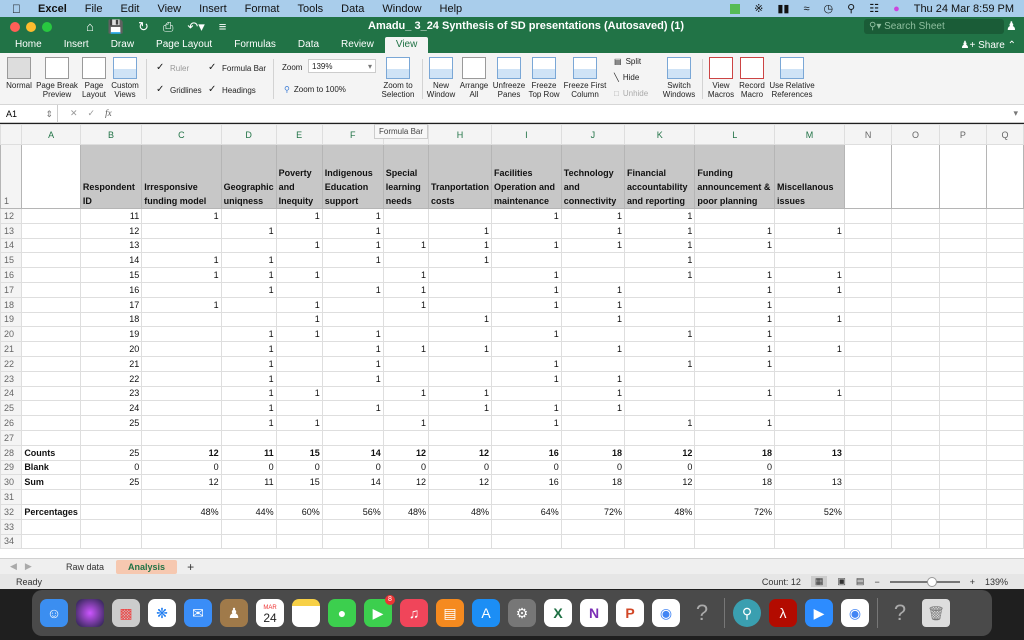  I want to click on formula-bar-checkbox: ✓ Formula Bar, so click(237, 68).